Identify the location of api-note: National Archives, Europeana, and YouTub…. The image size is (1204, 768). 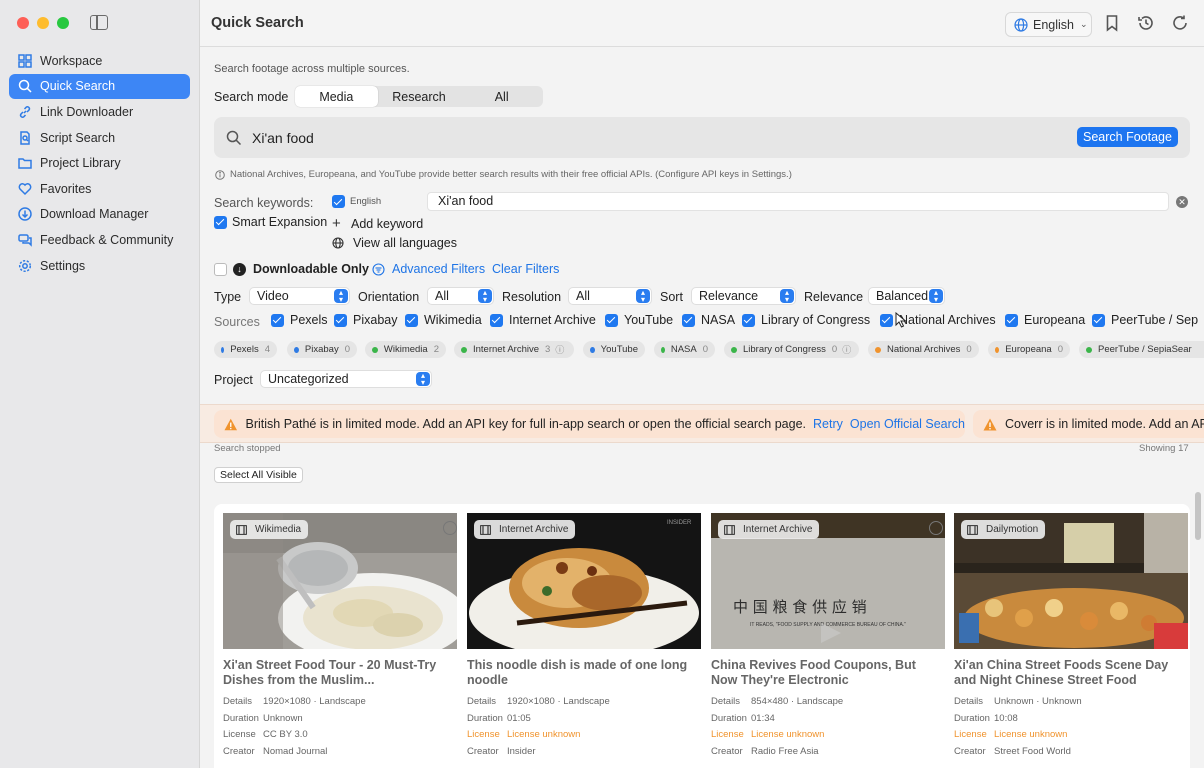
(511, 174).